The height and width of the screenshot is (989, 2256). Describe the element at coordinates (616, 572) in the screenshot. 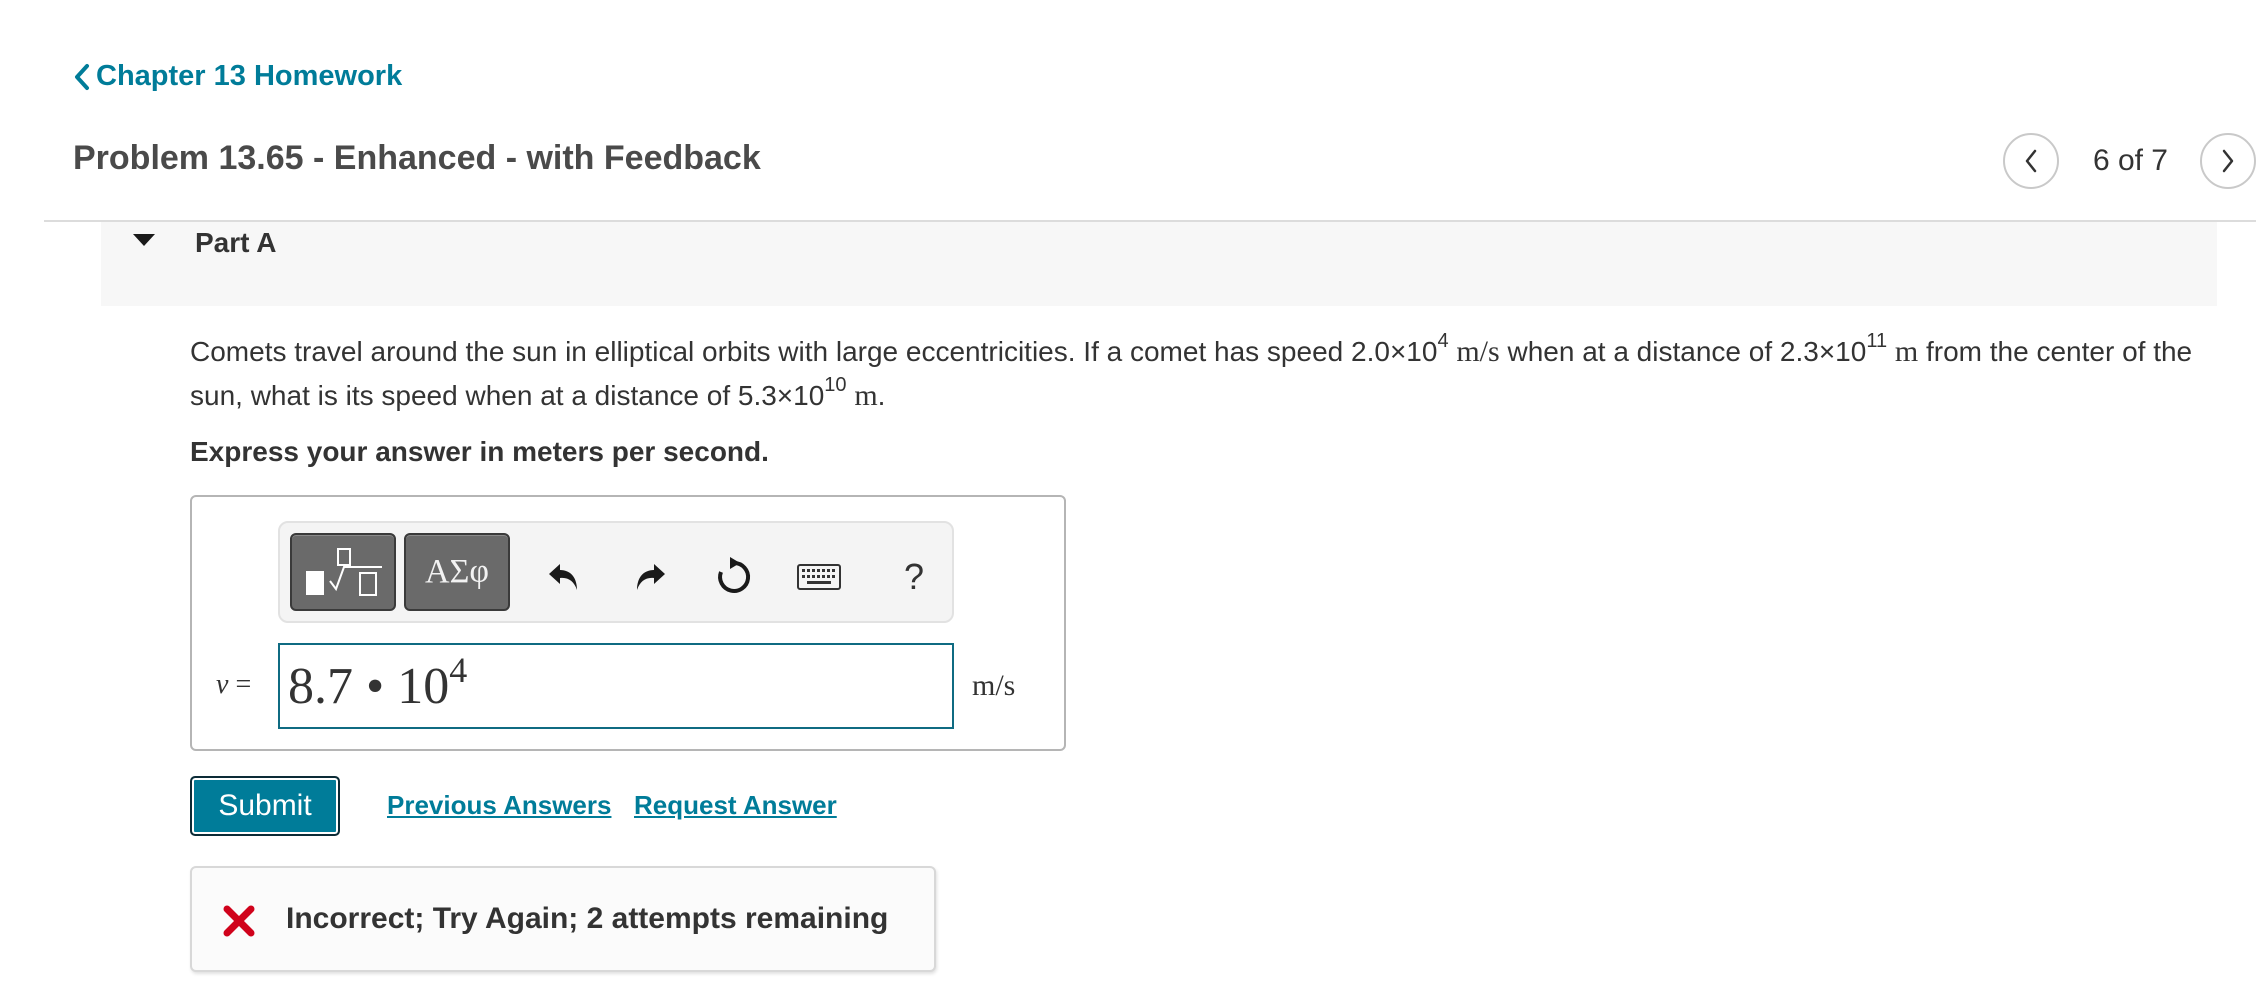

I see `math-toolbar: ΑΣφ ?` at that location.